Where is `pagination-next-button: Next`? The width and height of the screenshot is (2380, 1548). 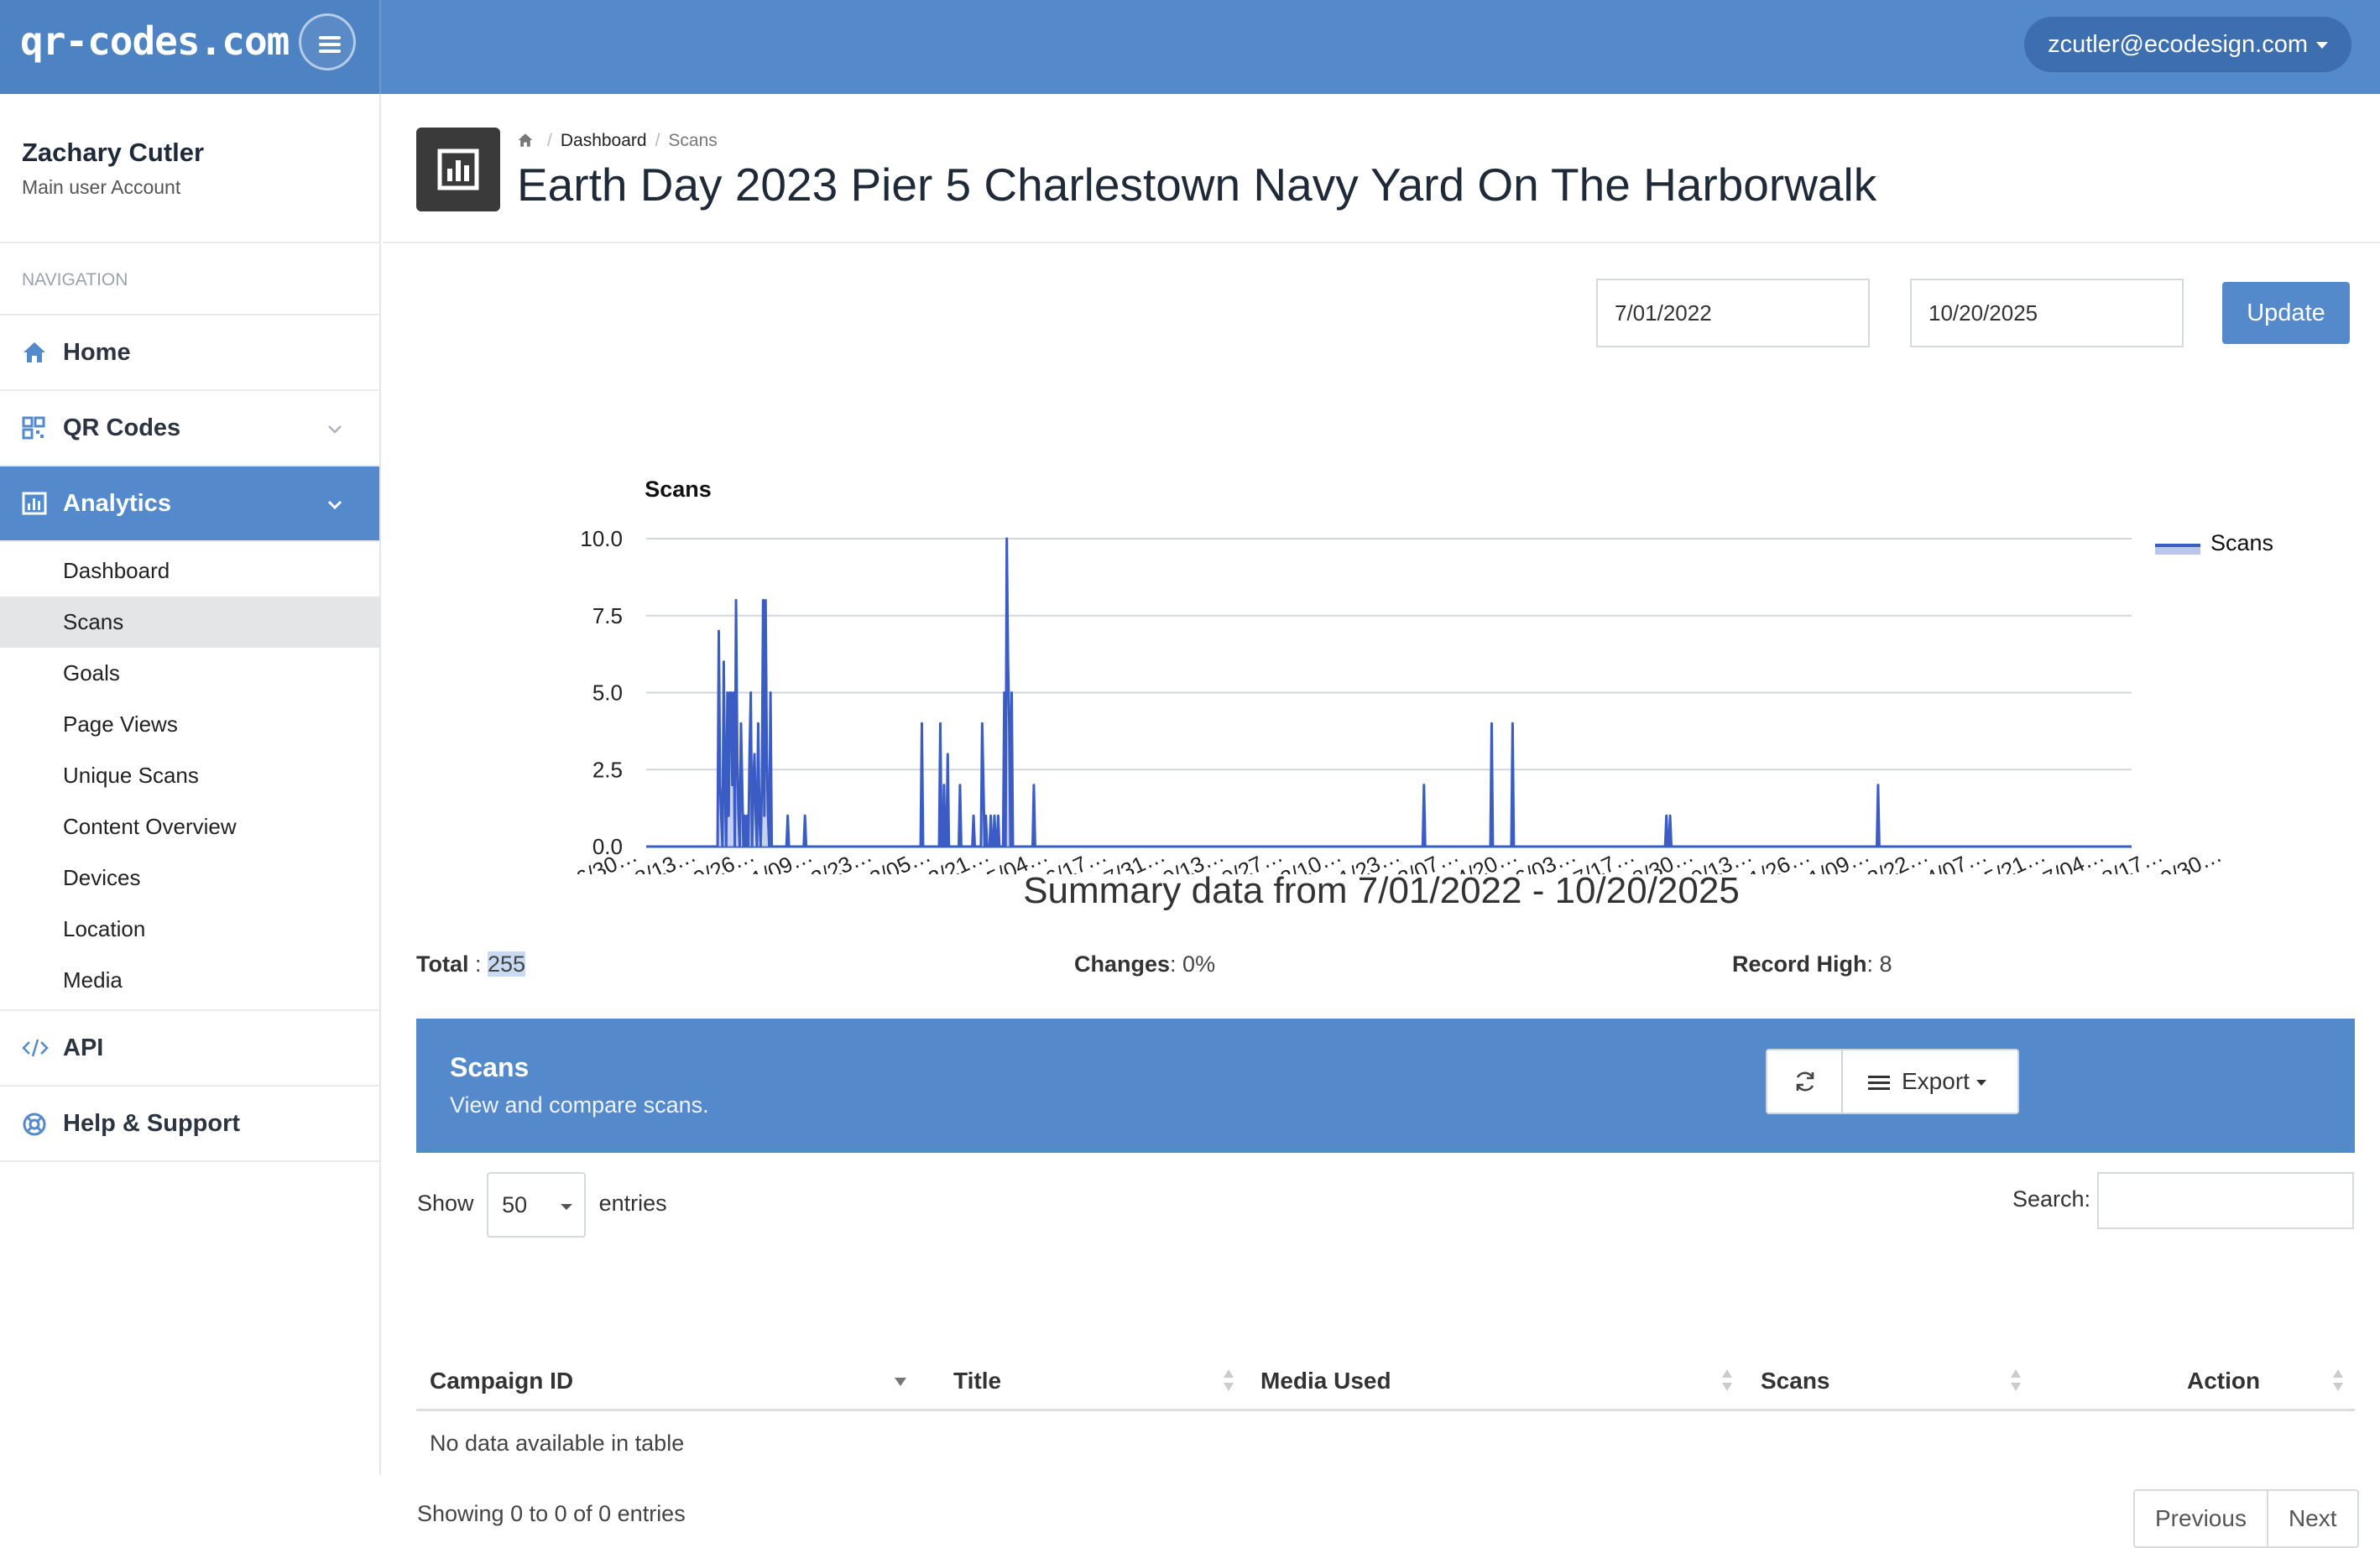 pagination-next-button: Next is located at coordinates (2312, 1518).